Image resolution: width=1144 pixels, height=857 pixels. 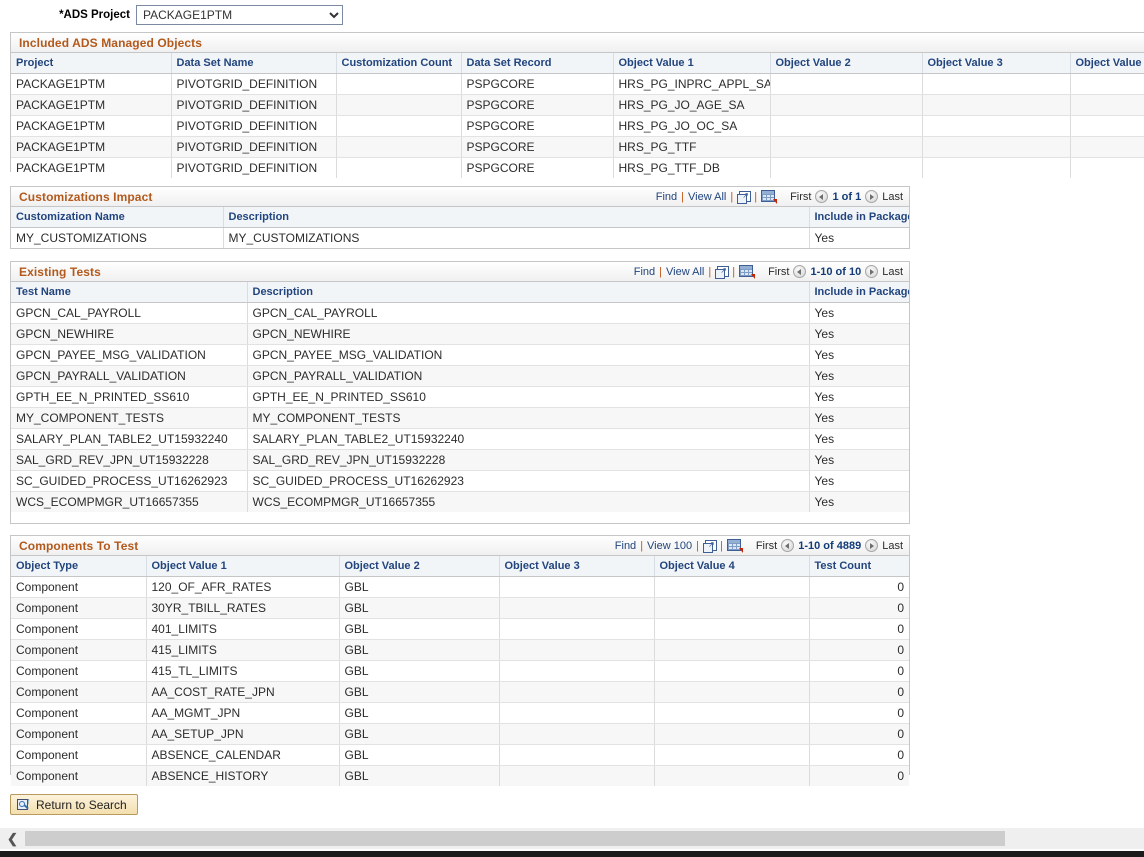 I want to click on return-to-search-label: Return to Search, so click(x=81, y=804).